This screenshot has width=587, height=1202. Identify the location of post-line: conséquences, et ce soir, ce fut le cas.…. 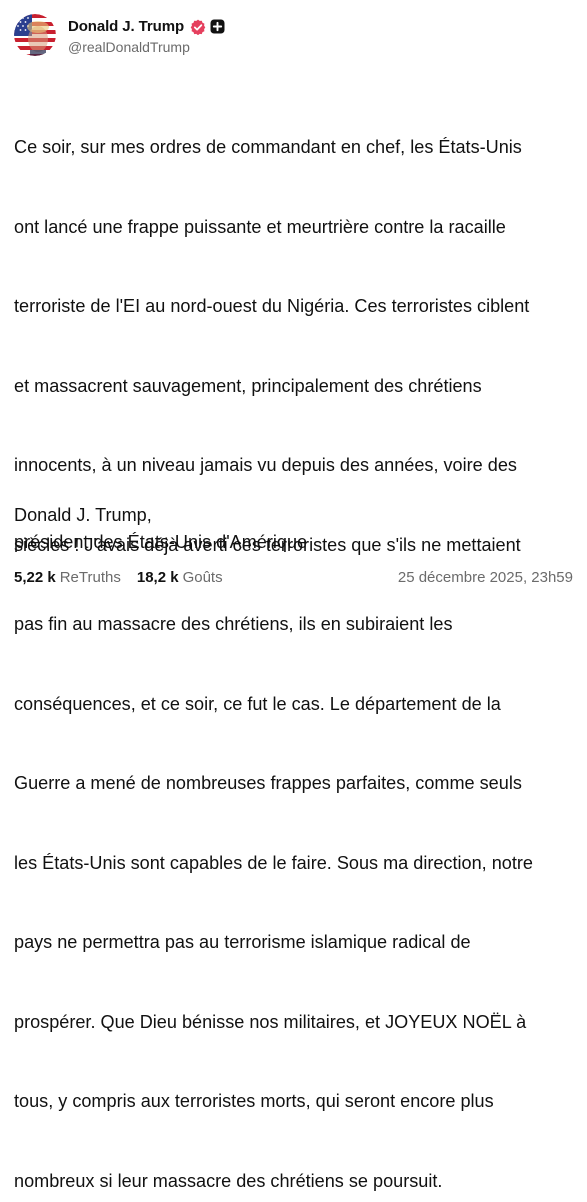
(257, 703).